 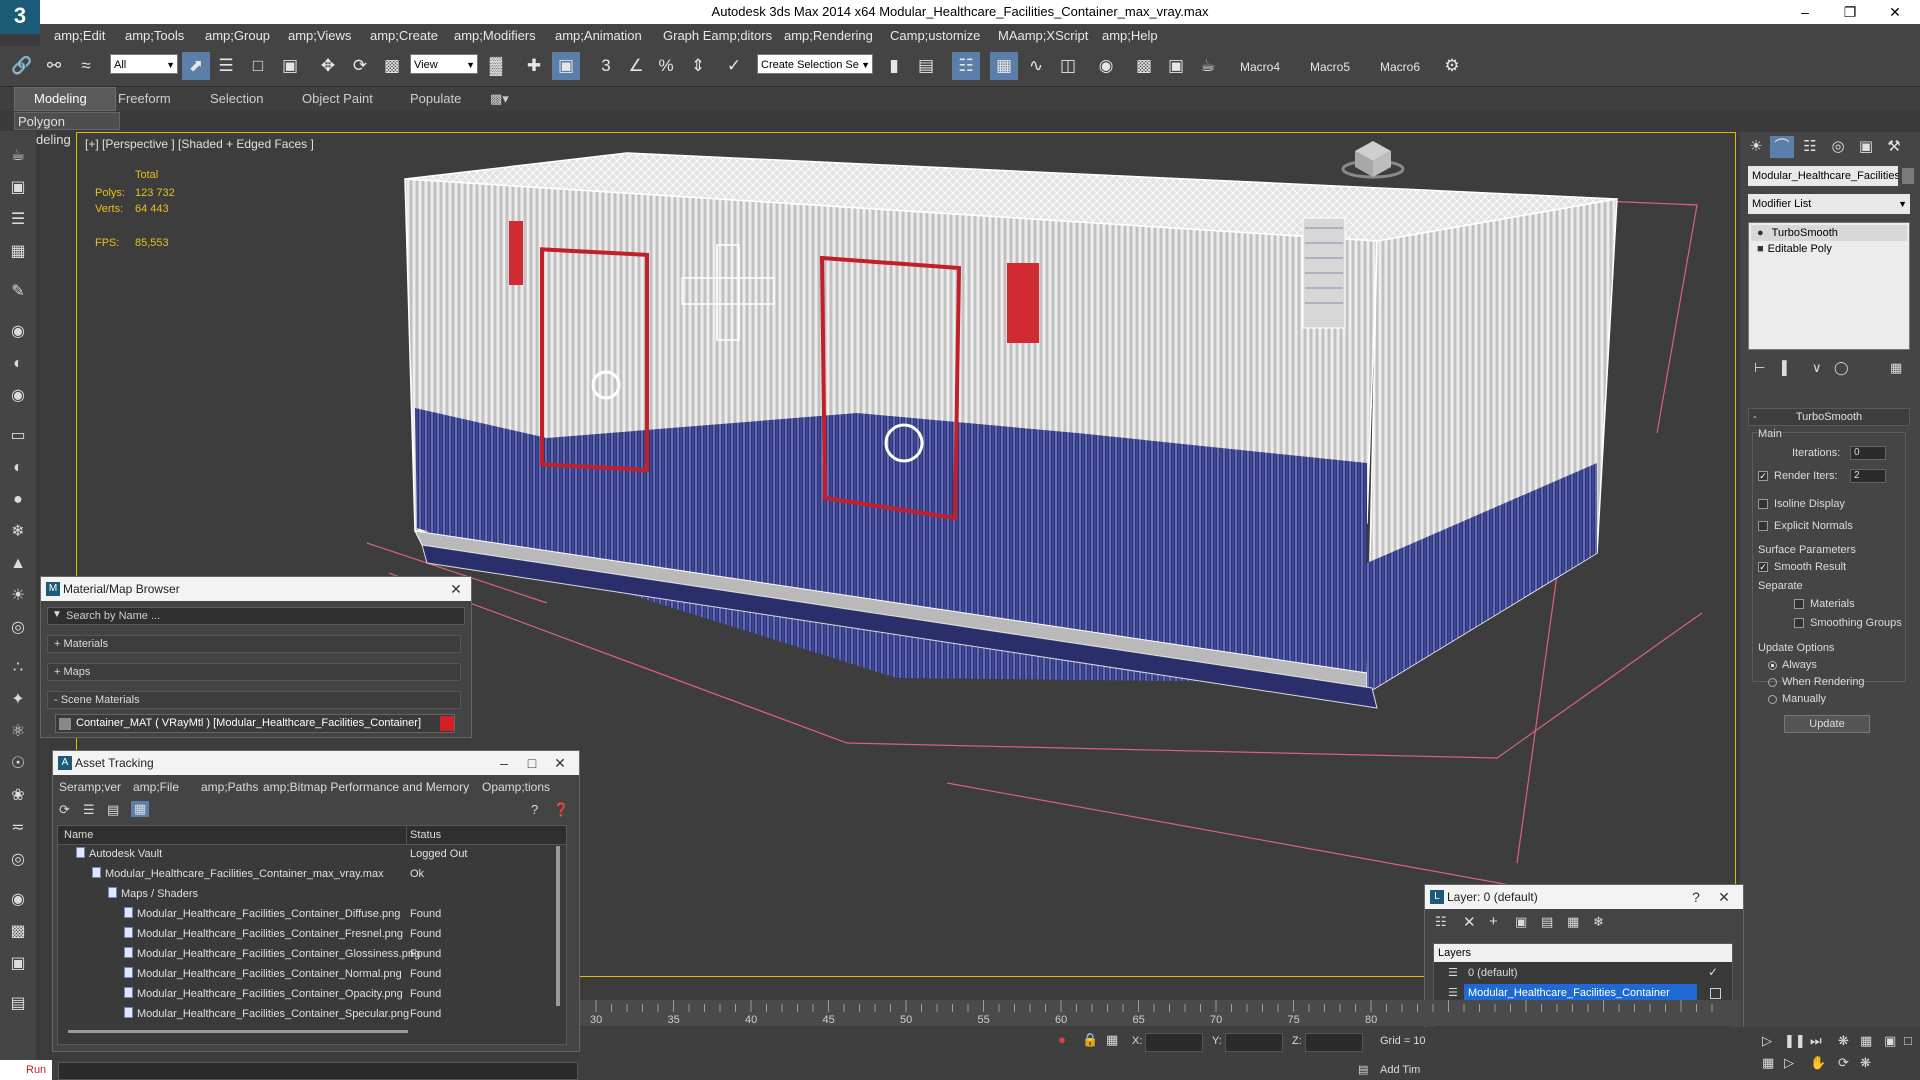 What do you see at coordinates (1112, 1040) in the screenshot?
I see `absolute-mode-icon: ▦` at bounding box center [1112, 1040].